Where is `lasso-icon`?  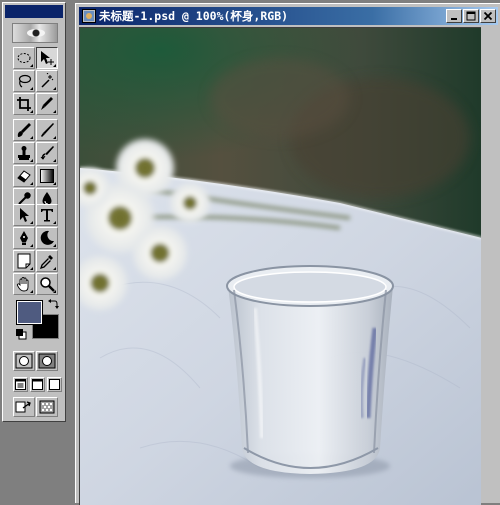
lasso-icon is located at coordinates (25, 81).